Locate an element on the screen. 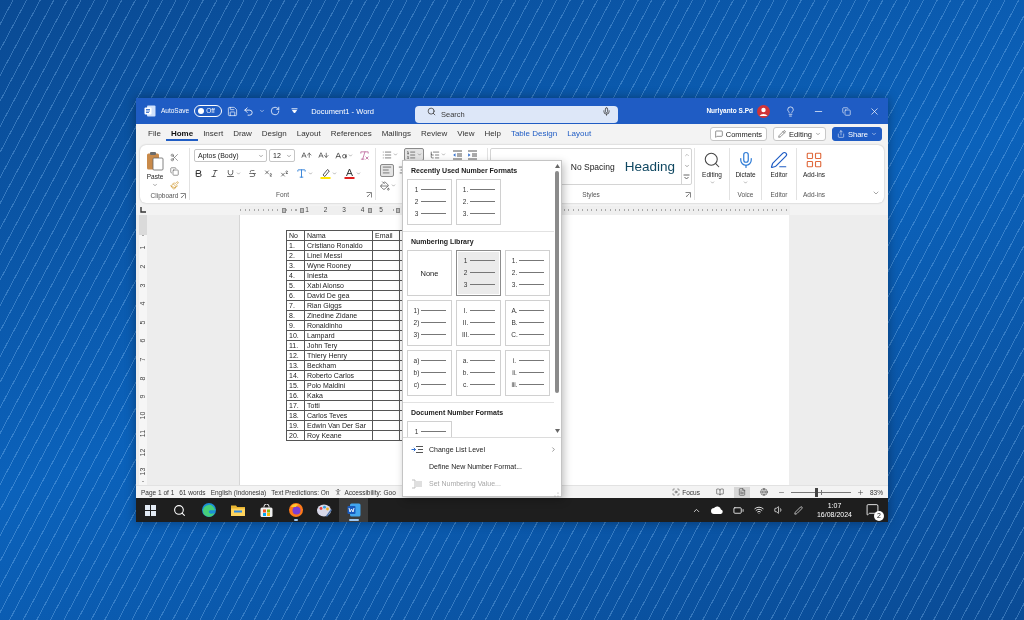 The width and height of the screenshot is (1024, 620). style-option: Heading is located at coordinates (649, 166).